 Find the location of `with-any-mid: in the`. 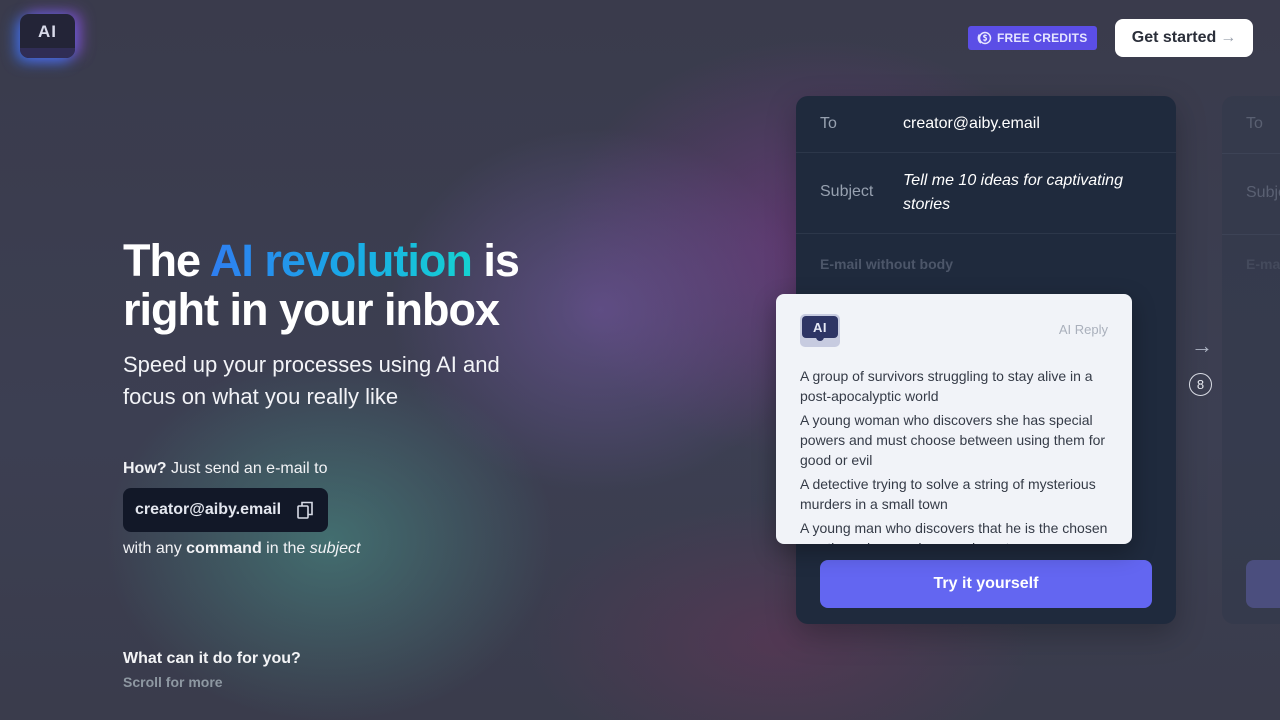

with-any-mid: in the is located at coordinates (285, 548).